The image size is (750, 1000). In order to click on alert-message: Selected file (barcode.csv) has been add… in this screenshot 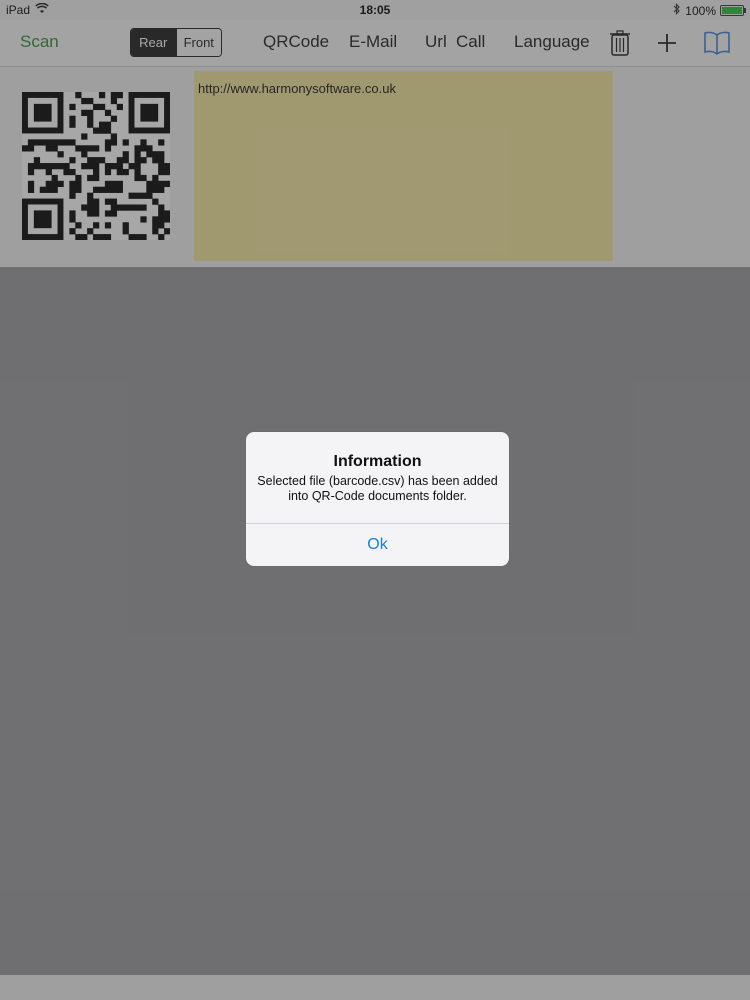, I will do `click(377, 488)`.